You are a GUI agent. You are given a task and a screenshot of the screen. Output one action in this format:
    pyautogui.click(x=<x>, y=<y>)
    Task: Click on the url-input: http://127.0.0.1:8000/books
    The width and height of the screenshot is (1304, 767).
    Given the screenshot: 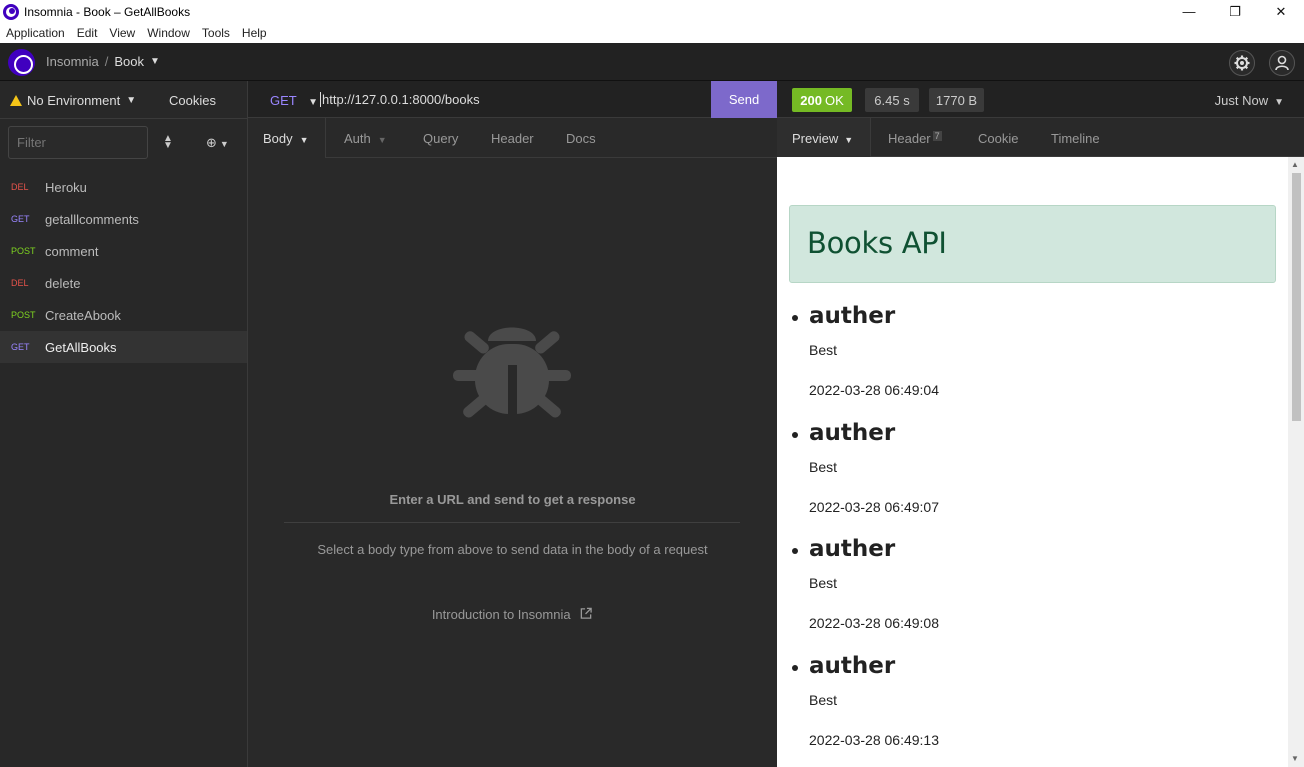 What is the action you would take?
    pyautogui.click(x=400, y=99)
    